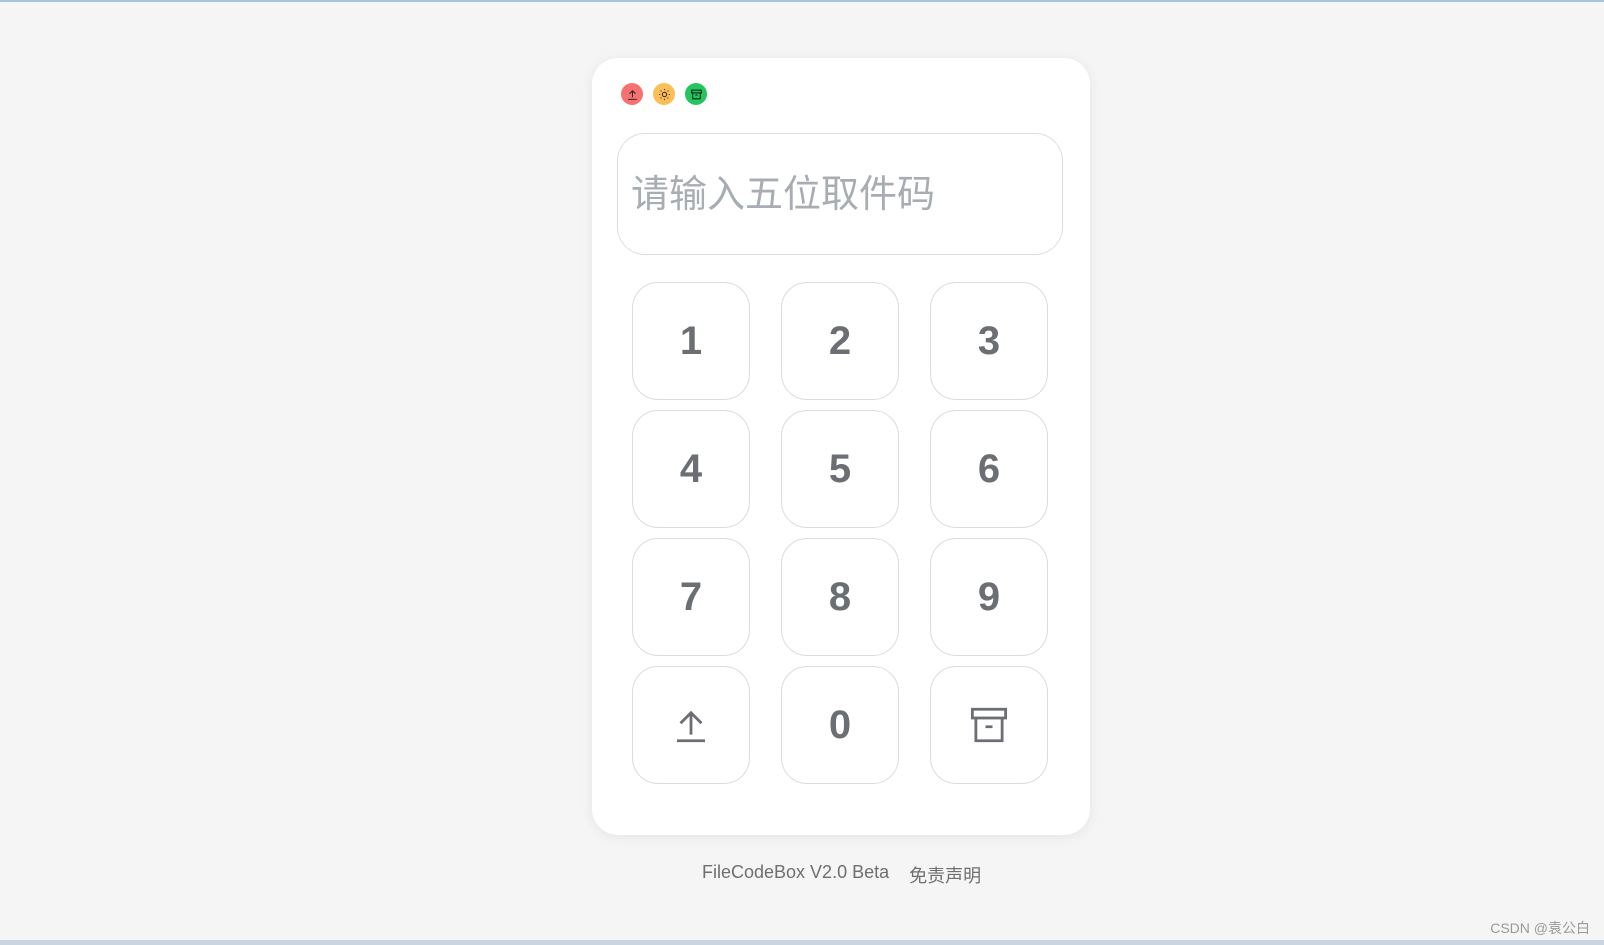 The height and width of the screenshot is (945, 1604). I want to click on key-4: 4, so click(691, 469).